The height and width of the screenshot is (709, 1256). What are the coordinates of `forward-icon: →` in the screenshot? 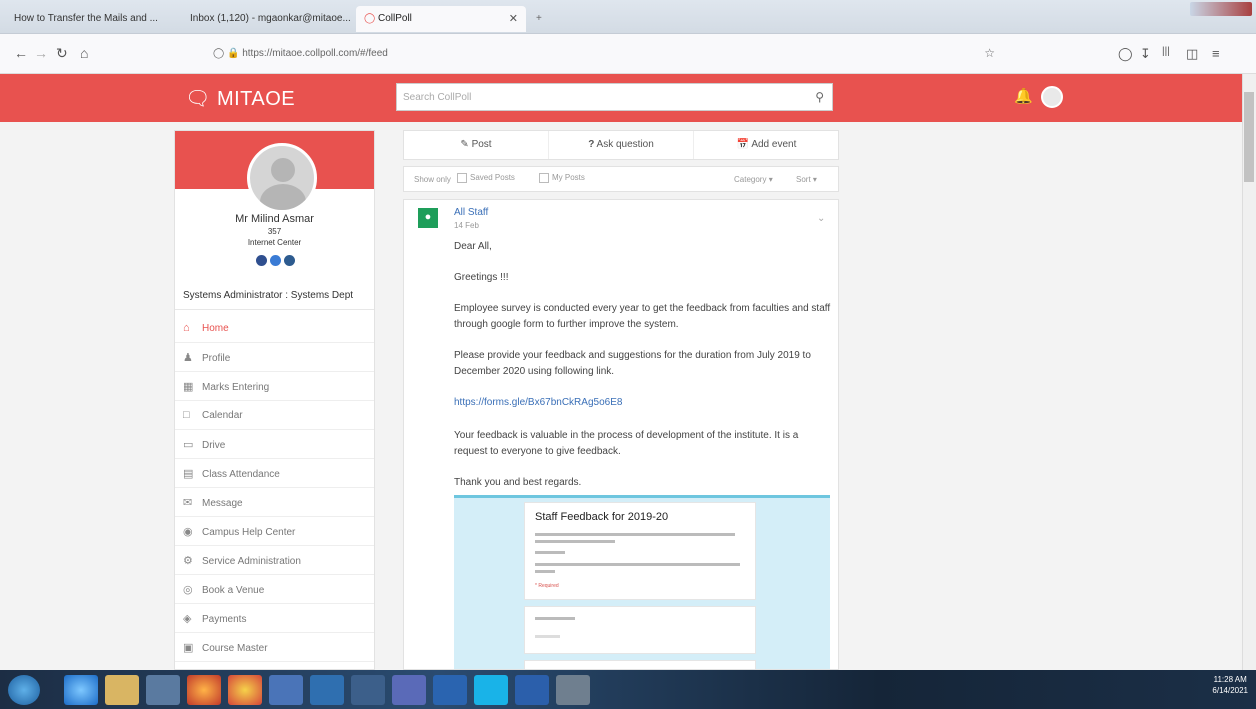 It's located at (41, 53).